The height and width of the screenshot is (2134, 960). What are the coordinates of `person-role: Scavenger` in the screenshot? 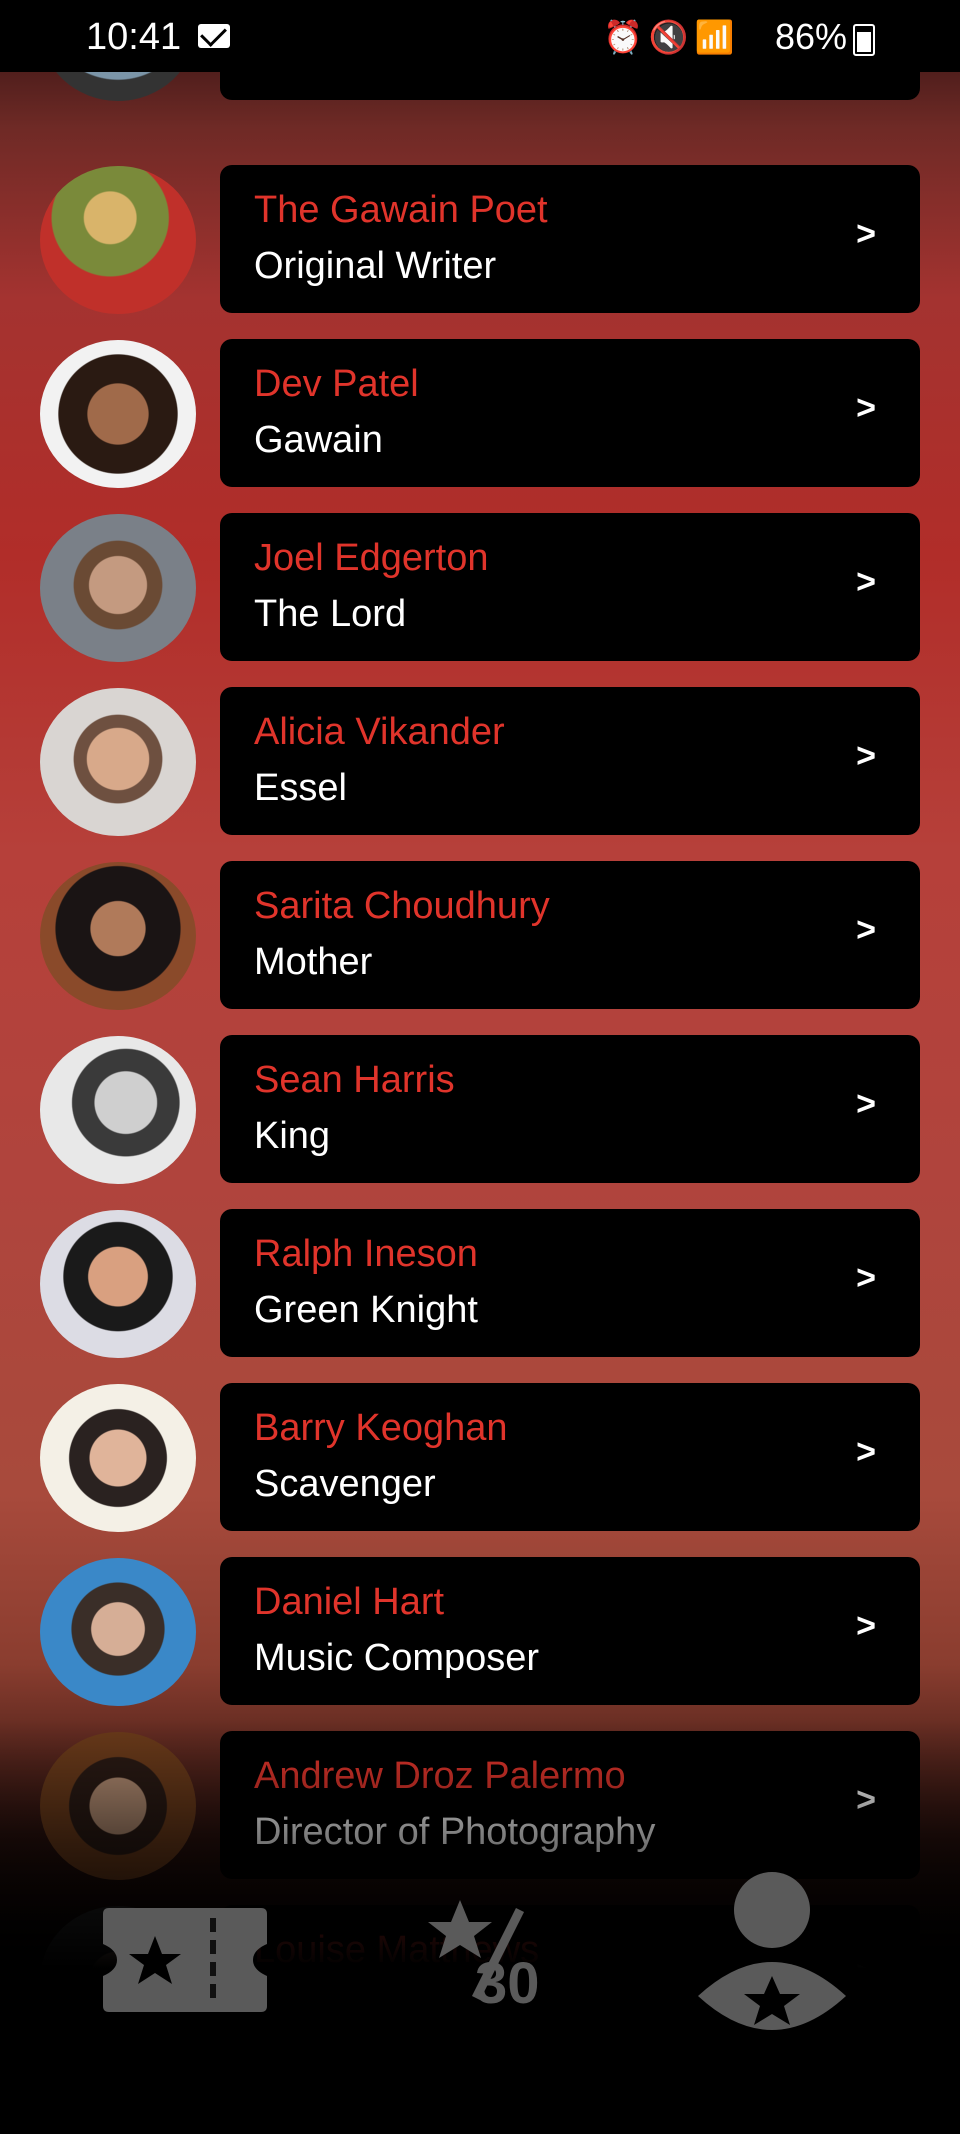 It's located at (345, 1484).